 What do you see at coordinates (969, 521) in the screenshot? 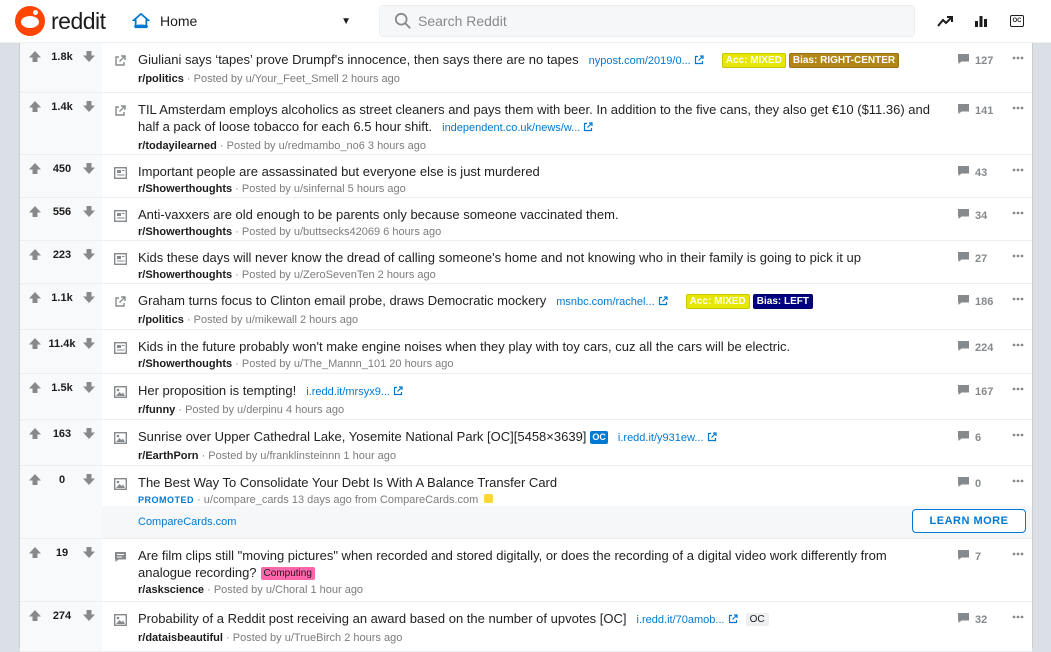
I see `learn-more-button: LEARN MORE` at bounding box center [969, 521].